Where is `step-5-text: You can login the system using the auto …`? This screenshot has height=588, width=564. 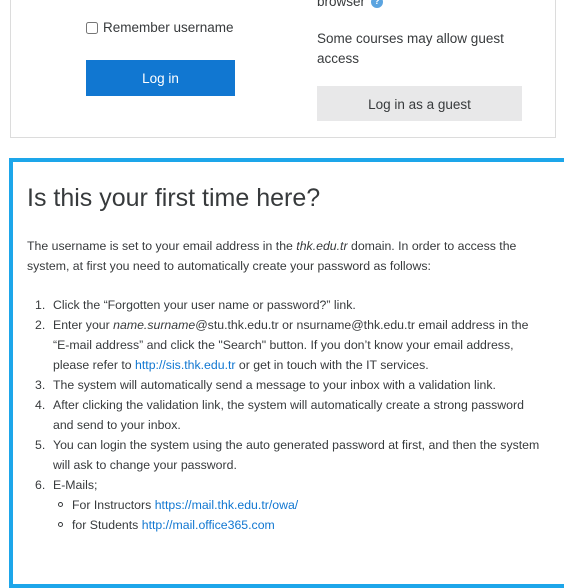
step-5-text: You can login the system using the auto … is located at coordinates (296, 455).